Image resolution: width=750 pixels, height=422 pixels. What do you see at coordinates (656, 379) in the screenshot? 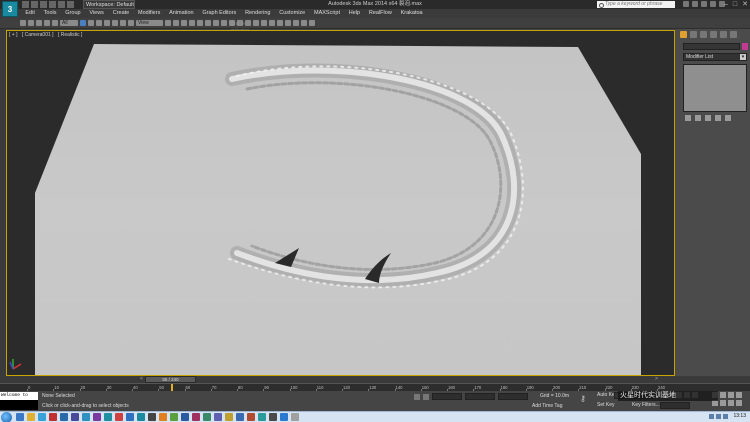
I see `next-frame-icon: >` at bounding box center [656, 379].